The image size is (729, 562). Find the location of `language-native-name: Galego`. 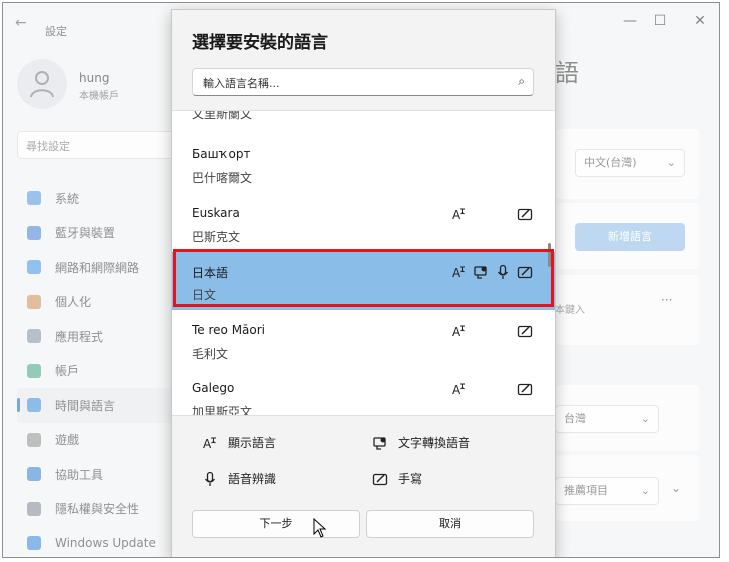

language-native-name: Galego is located at coordinates (213, 388).